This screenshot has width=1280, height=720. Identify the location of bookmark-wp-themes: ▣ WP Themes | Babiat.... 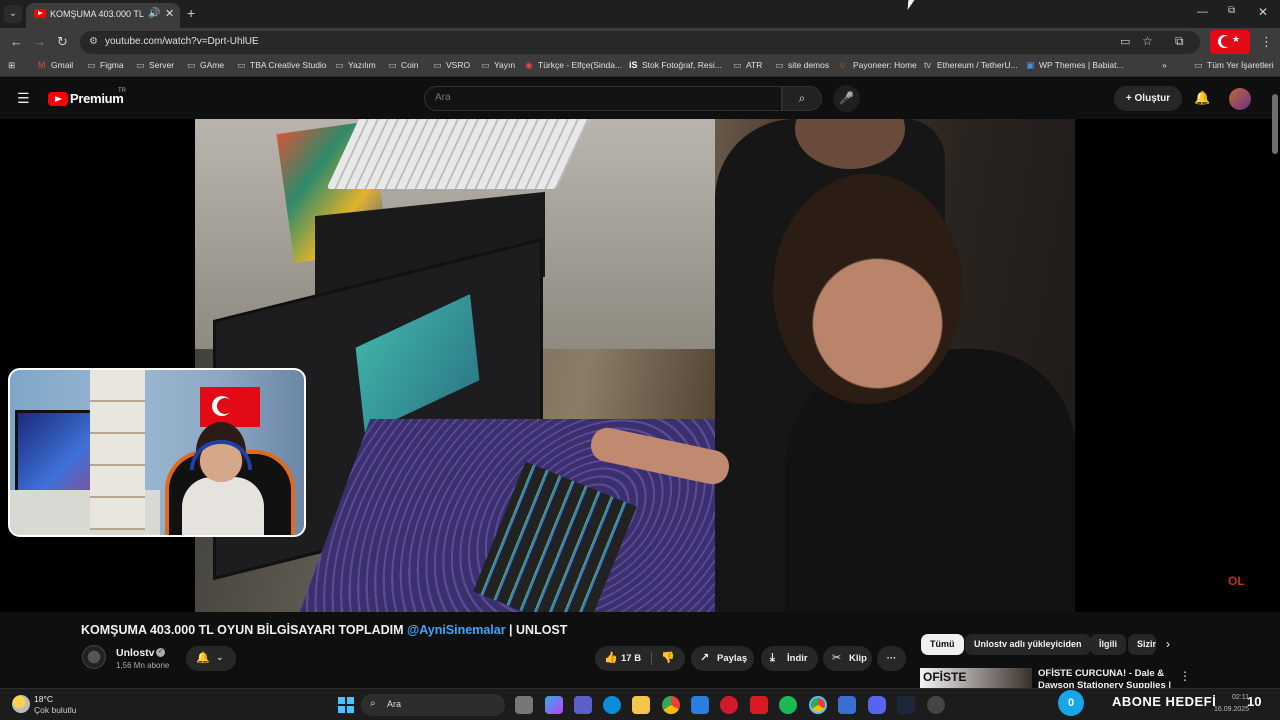
(1075, 65).